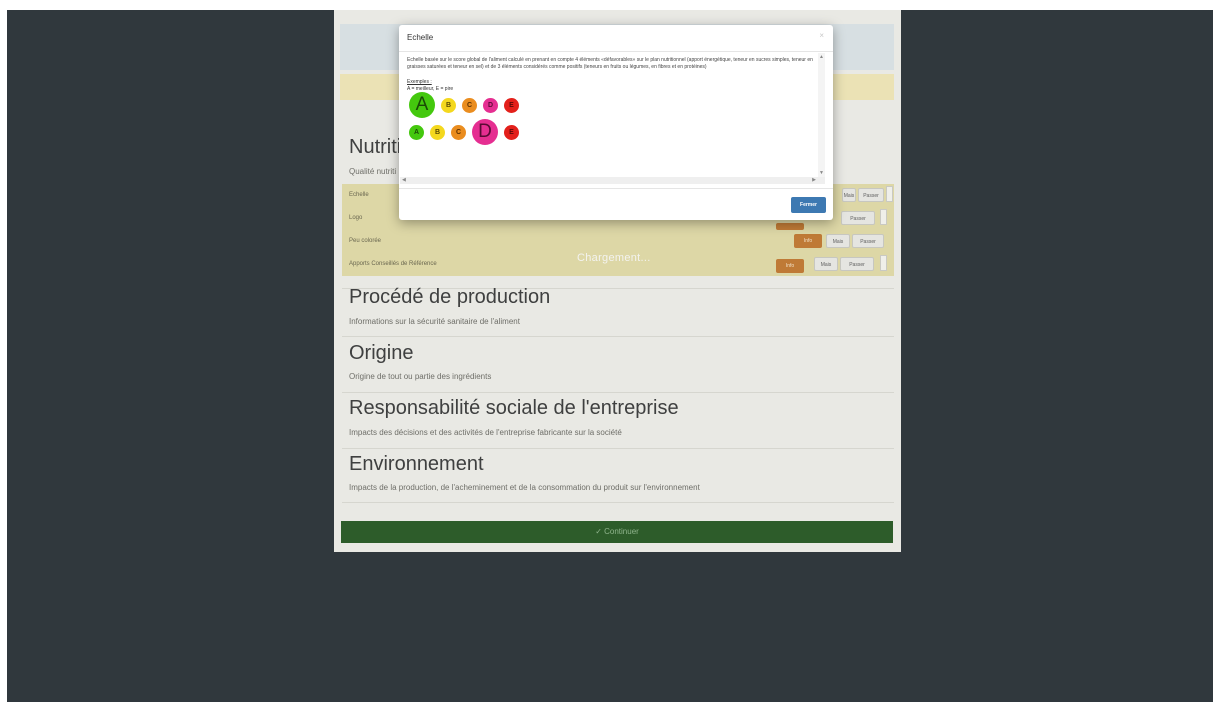  What do you see at coordinates (381, 353) in the screenshot?
I see `section-title-origine: Origine` at bounding box center [381, 353].